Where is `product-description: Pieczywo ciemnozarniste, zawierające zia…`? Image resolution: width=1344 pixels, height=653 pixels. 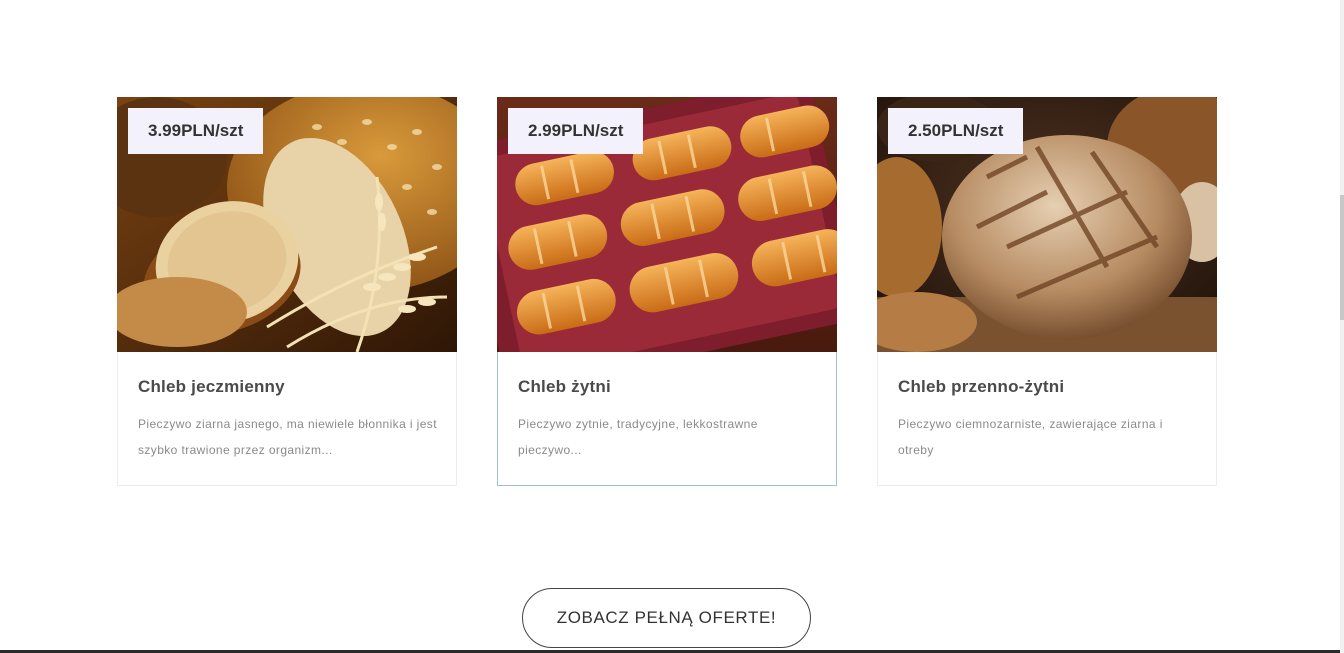
product-description: Pieczywo ciemnozarniste, zawierające zia… is located at coordinates (1030, 437).